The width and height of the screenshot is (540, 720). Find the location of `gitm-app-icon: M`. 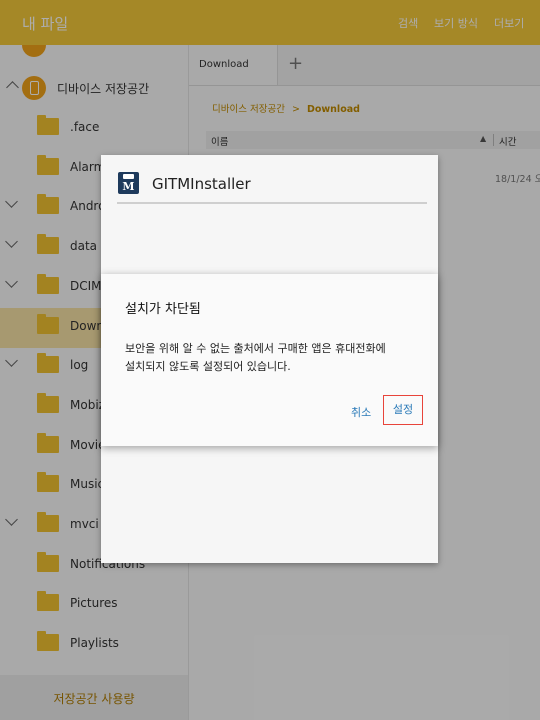

gitm-app-icon: M is located at coordinates (128, 183).